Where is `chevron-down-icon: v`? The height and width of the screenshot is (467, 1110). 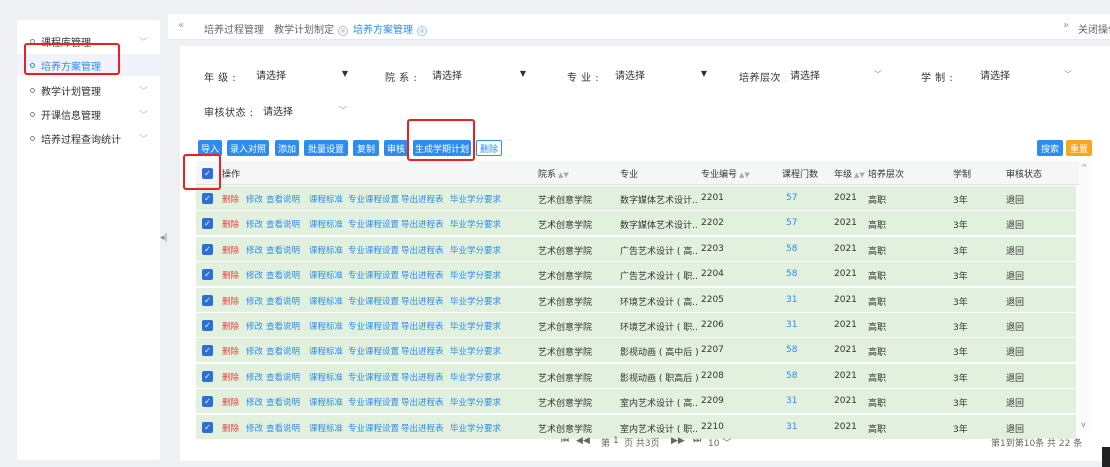 chevron-down-icon: v is located at coordinates (1083, 424).